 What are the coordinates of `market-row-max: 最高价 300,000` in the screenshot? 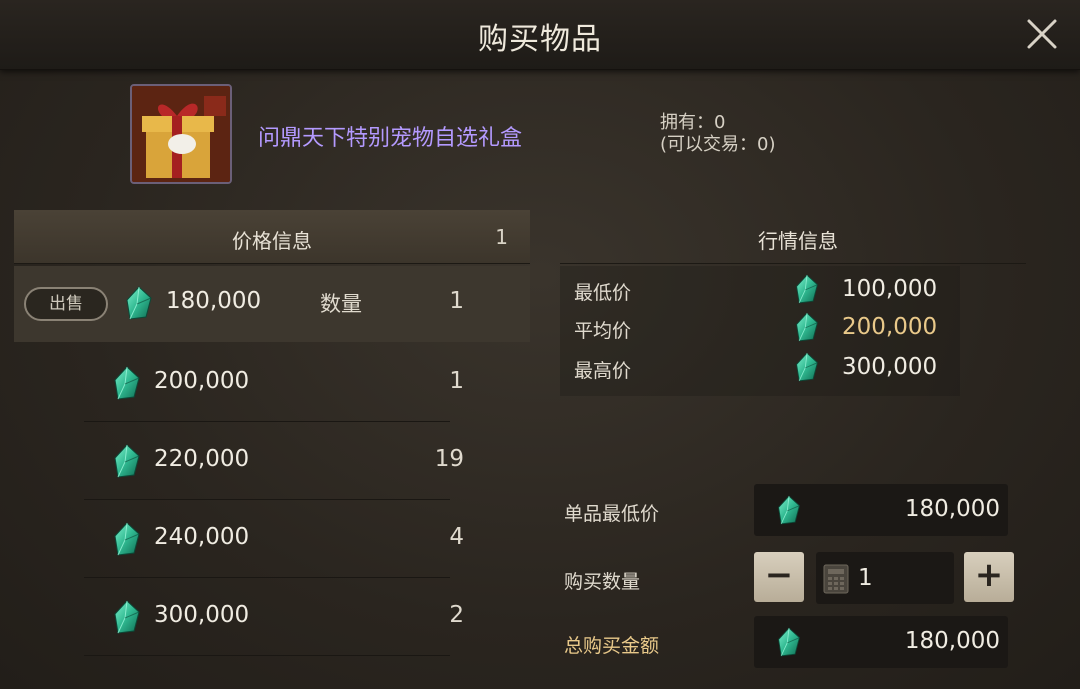 It's located at (760, 368).